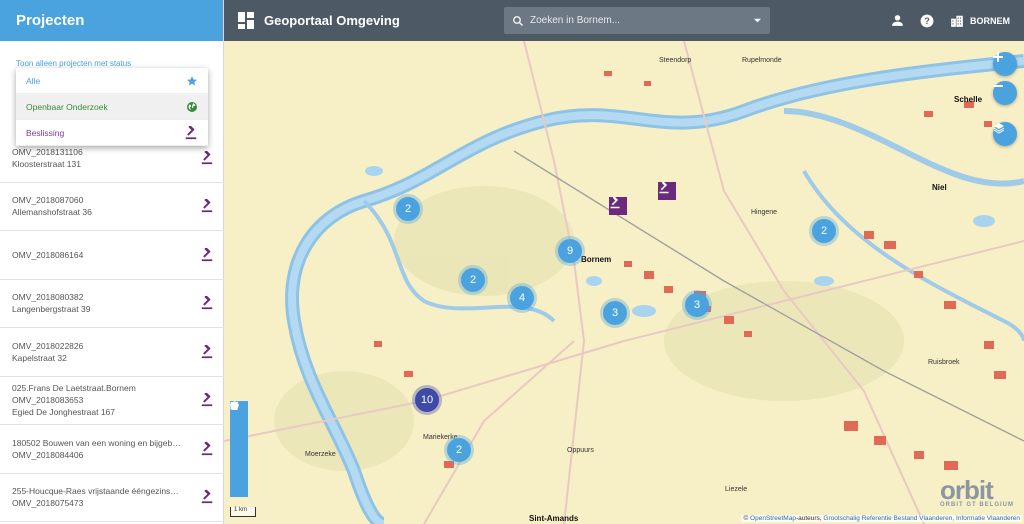 This screenshot has height=524, width=1024. I want to click on place-label: Sint-Amands, so click(554, 518).